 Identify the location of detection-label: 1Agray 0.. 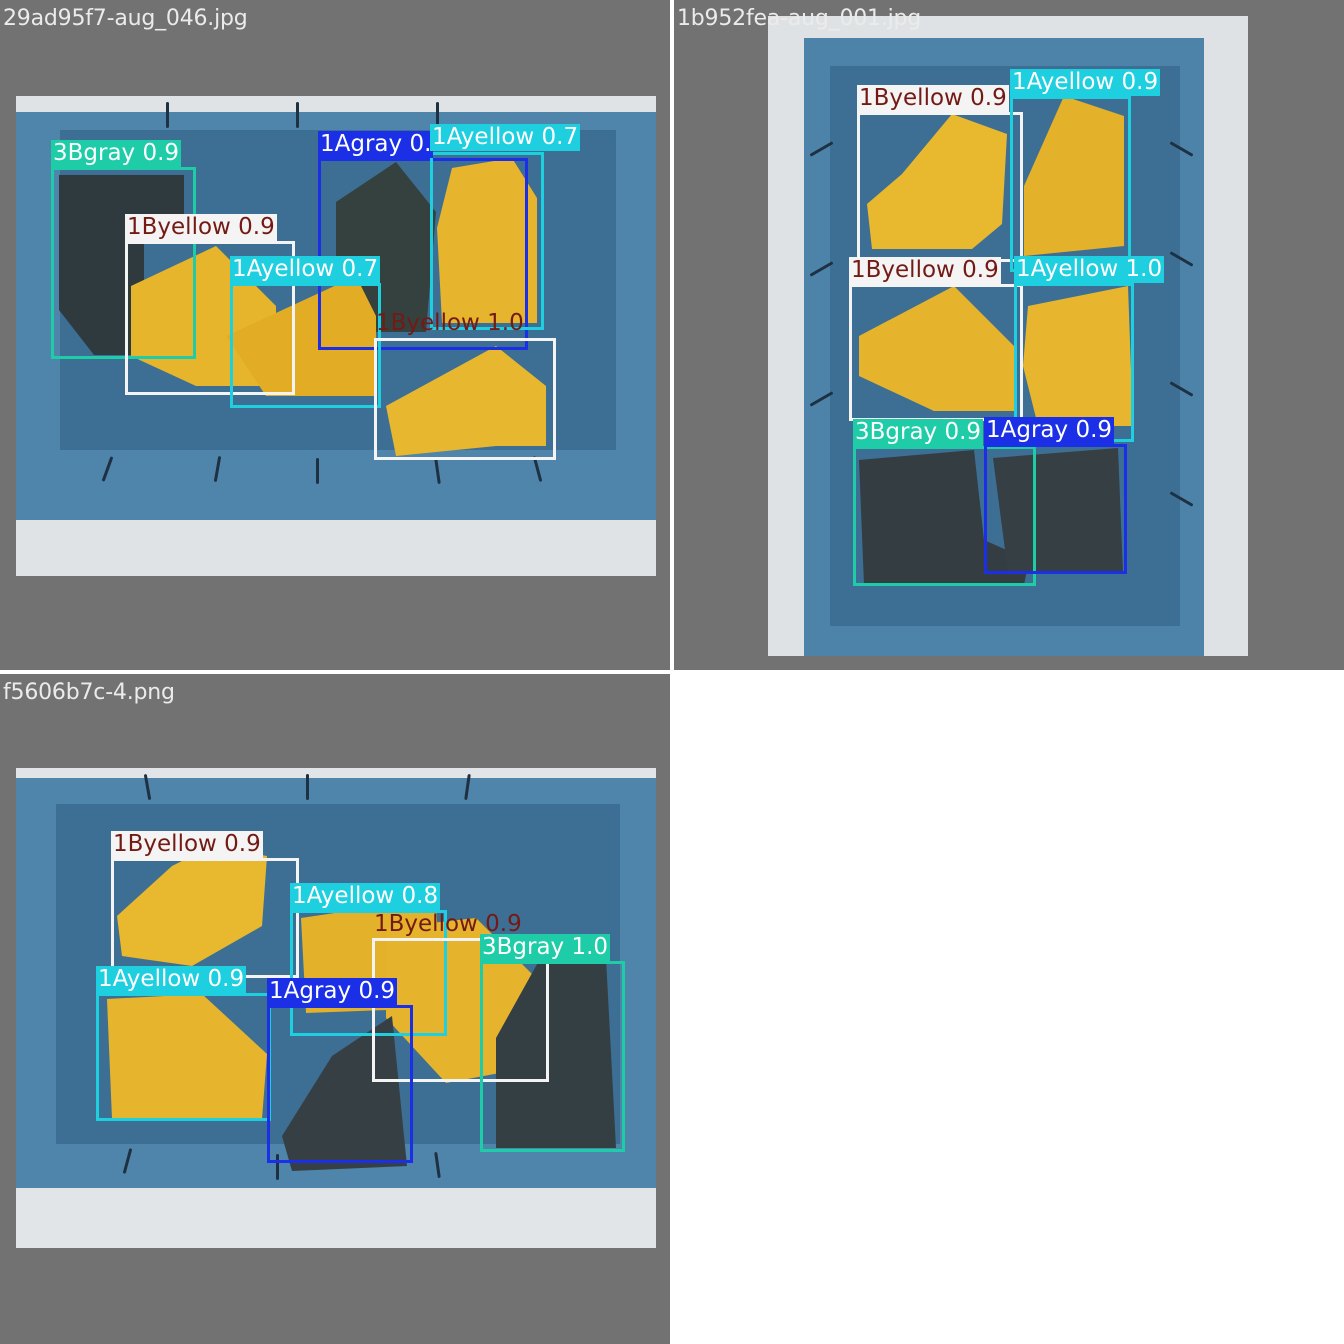
(376, 144).